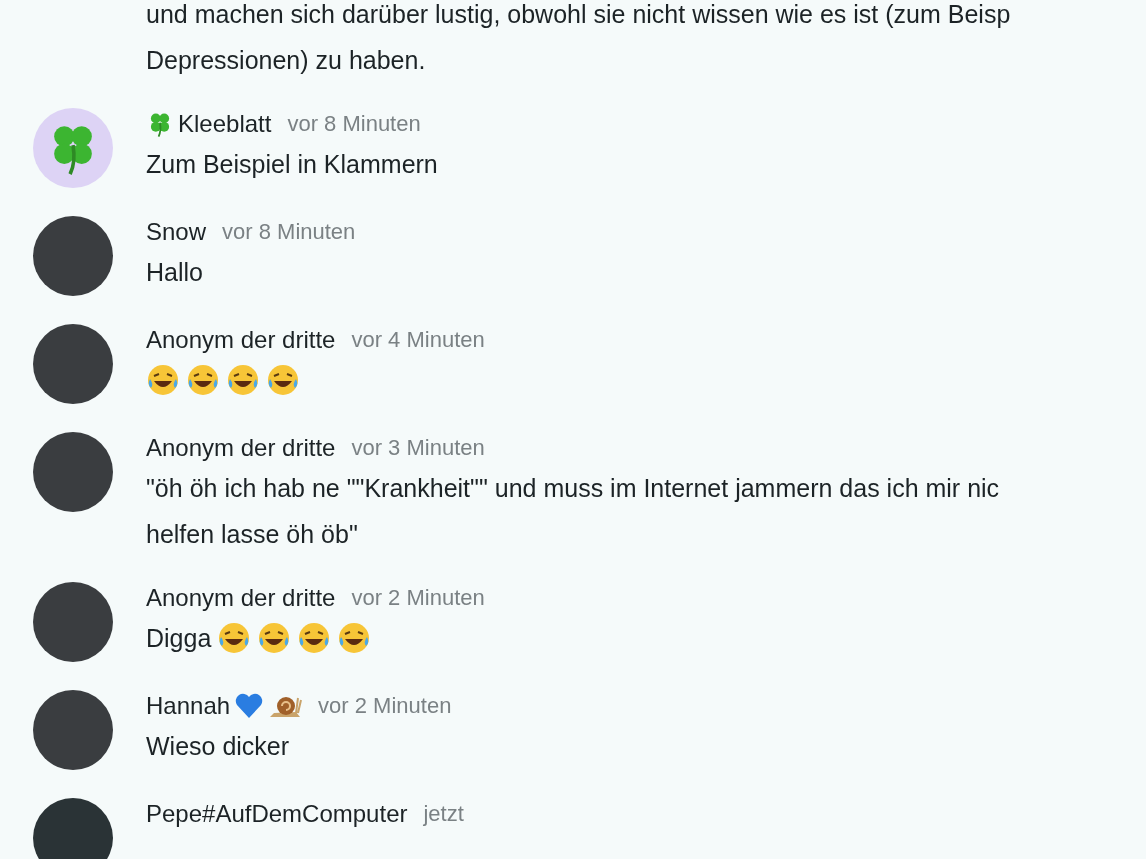  Describe the element at coordinates (573, 488) in the screenshot. I see `message-text: "öh öh ich hab ne ""Krankheit"" und muss im Internet jammern das ich mir nic` at that location.